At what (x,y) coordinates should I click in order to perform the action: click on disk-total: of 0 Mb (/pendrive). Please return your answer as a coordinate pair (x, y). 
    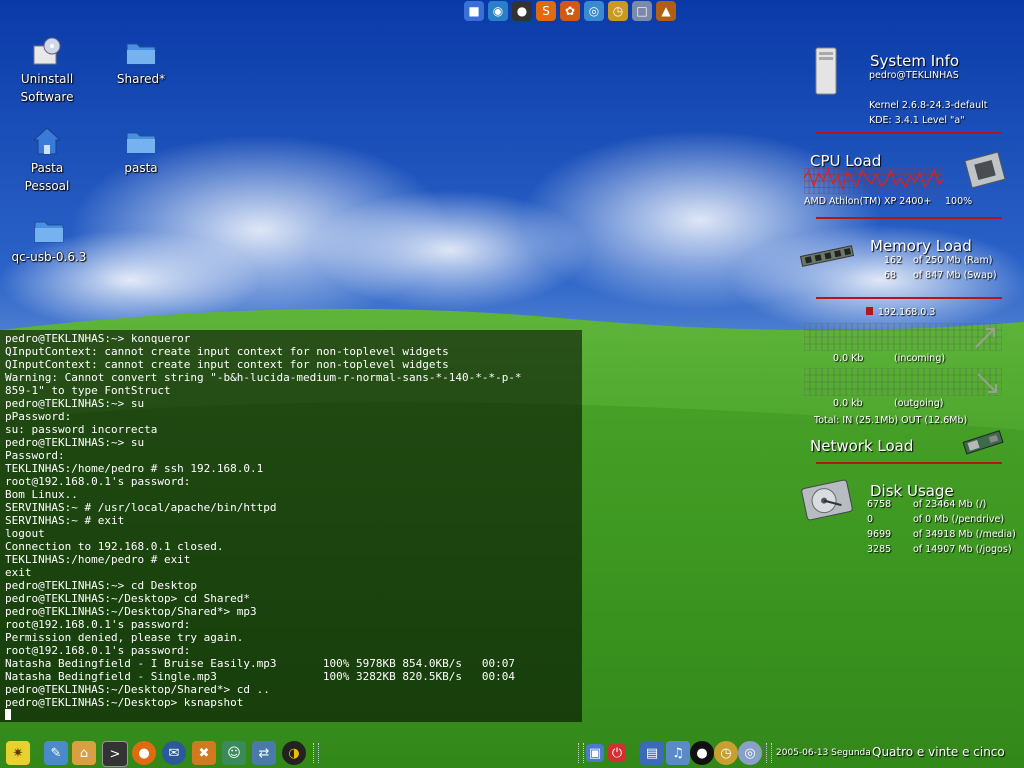
    Looking at the image, I should click on (959, 519).